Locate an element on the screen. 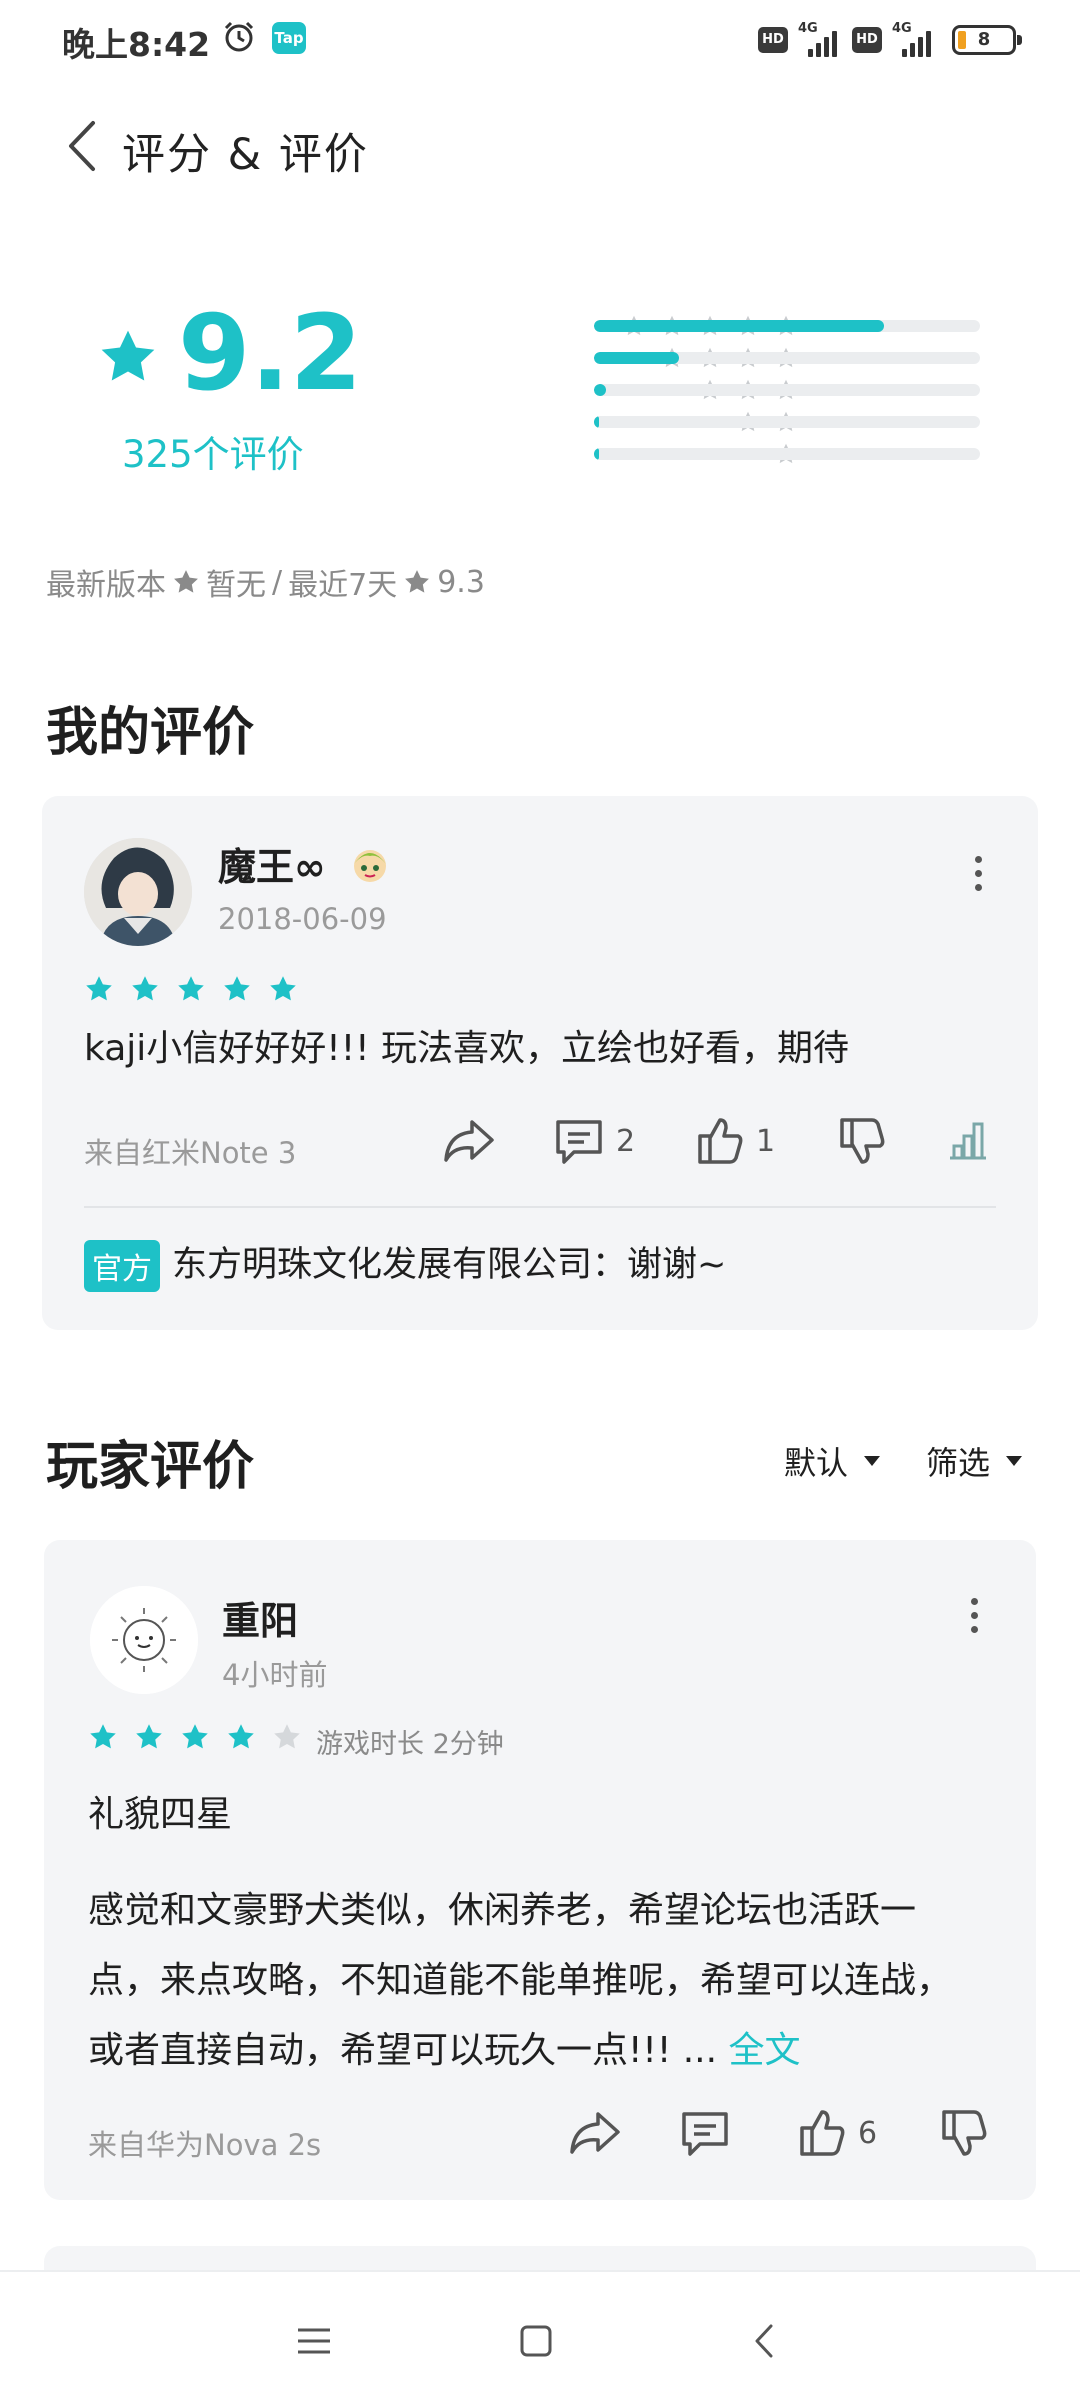 This screenshot has width=1080, height=2400. stats-button is located at coordinates (968, 1140).